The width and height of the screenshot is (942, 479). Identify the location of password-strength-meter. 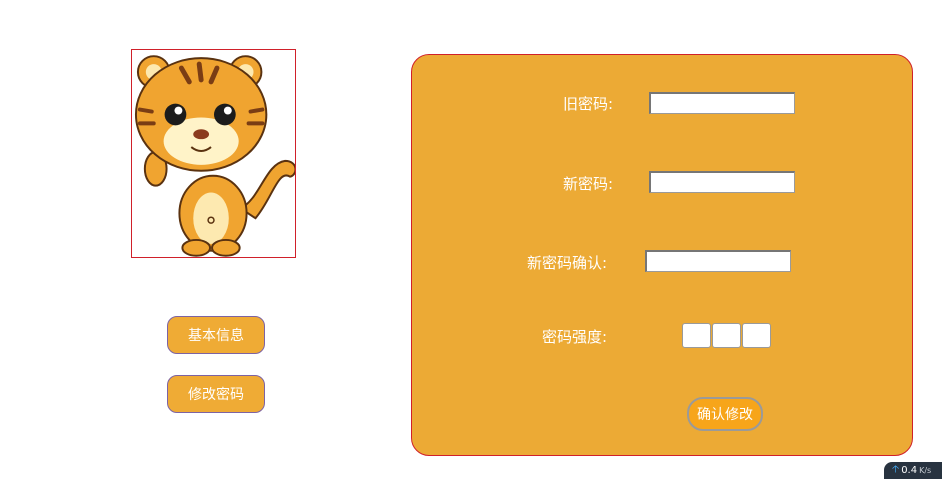
(726, 335).